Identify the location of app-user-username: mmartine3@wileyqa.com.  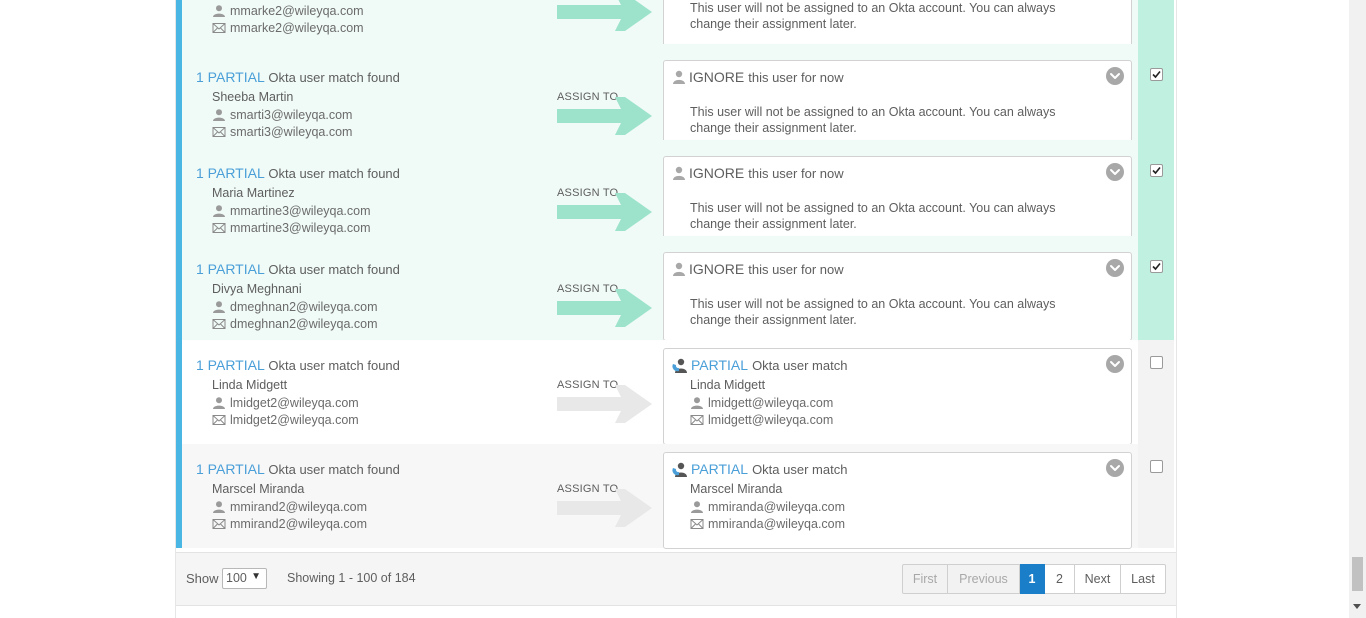
(291, 211).